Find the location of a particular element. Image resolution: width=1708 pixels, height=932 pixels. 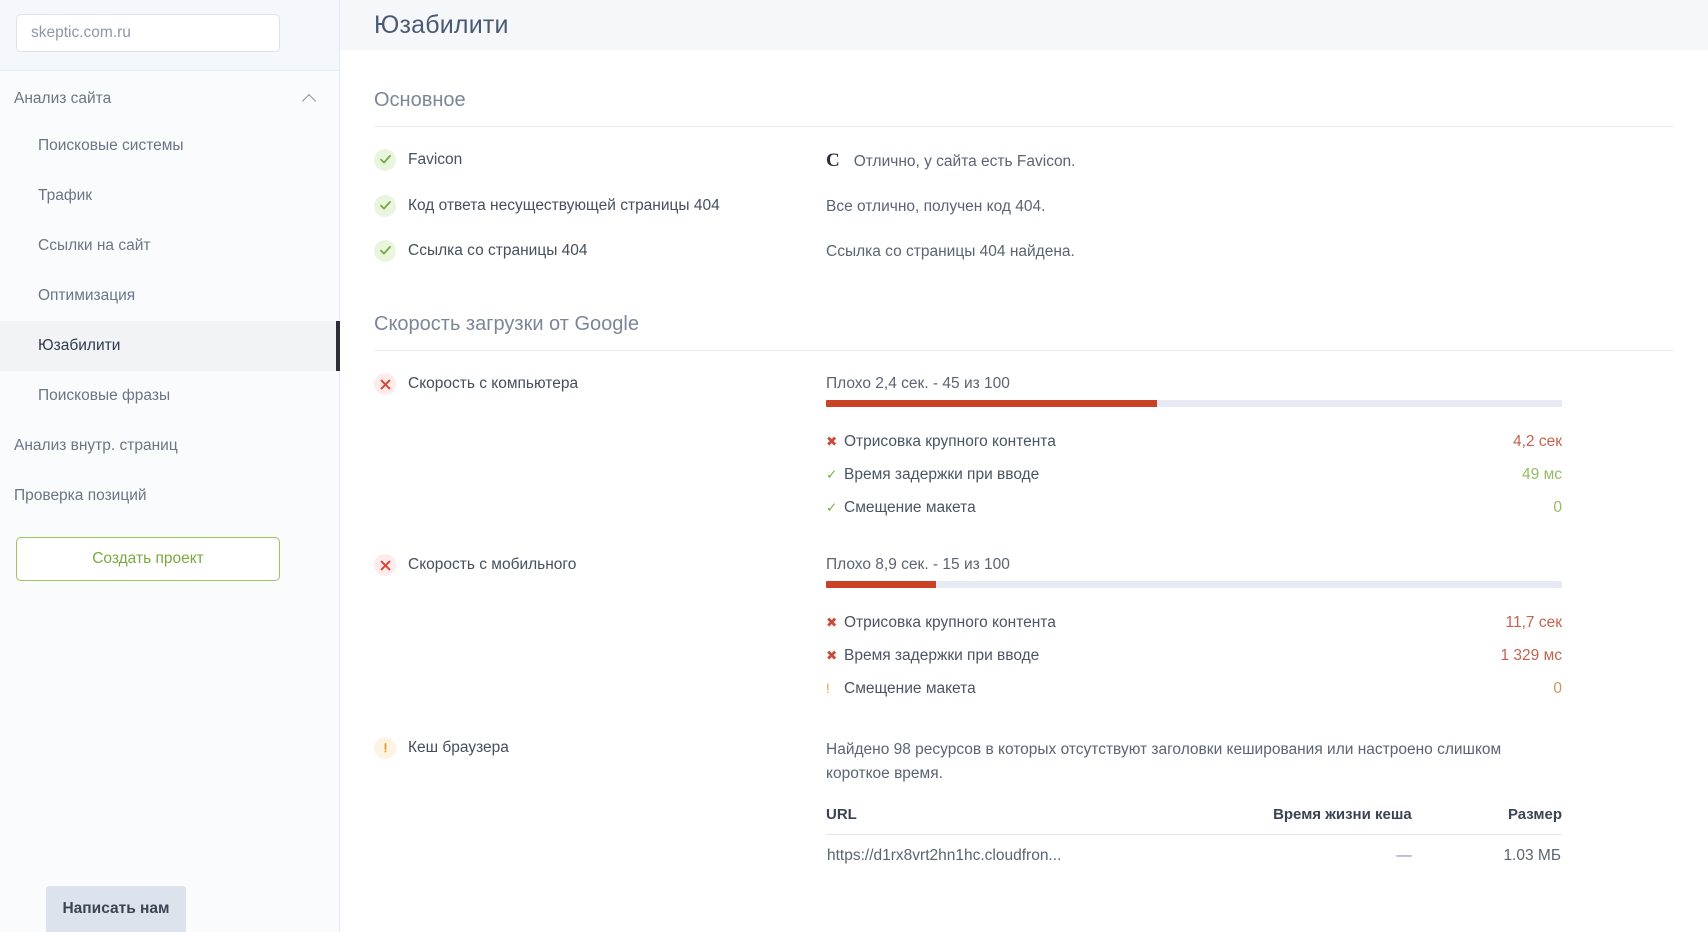

sidebar-item-search-phrases: Поисковые фразы is located at coordinates (169, 396).